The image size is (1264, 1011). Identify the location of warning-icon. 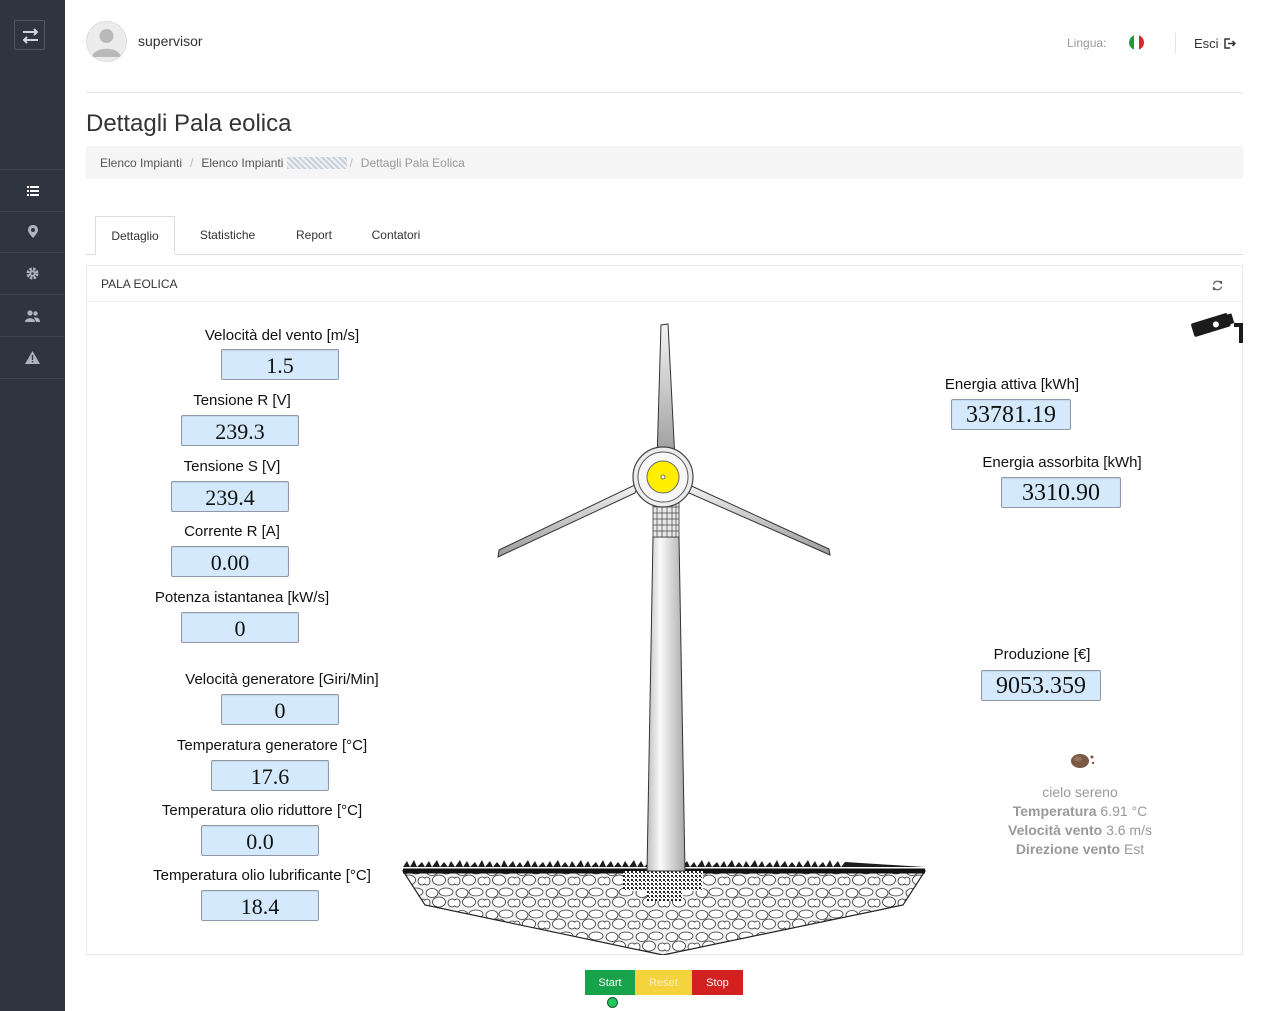
(32, 357).